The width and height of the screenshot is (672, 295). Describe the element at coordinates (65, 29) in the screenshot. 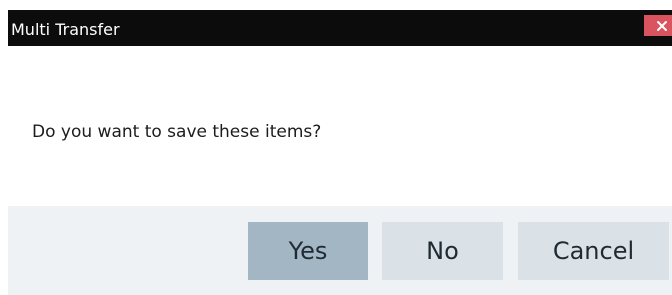

I see `window-title: Multi Transfer` at that location.